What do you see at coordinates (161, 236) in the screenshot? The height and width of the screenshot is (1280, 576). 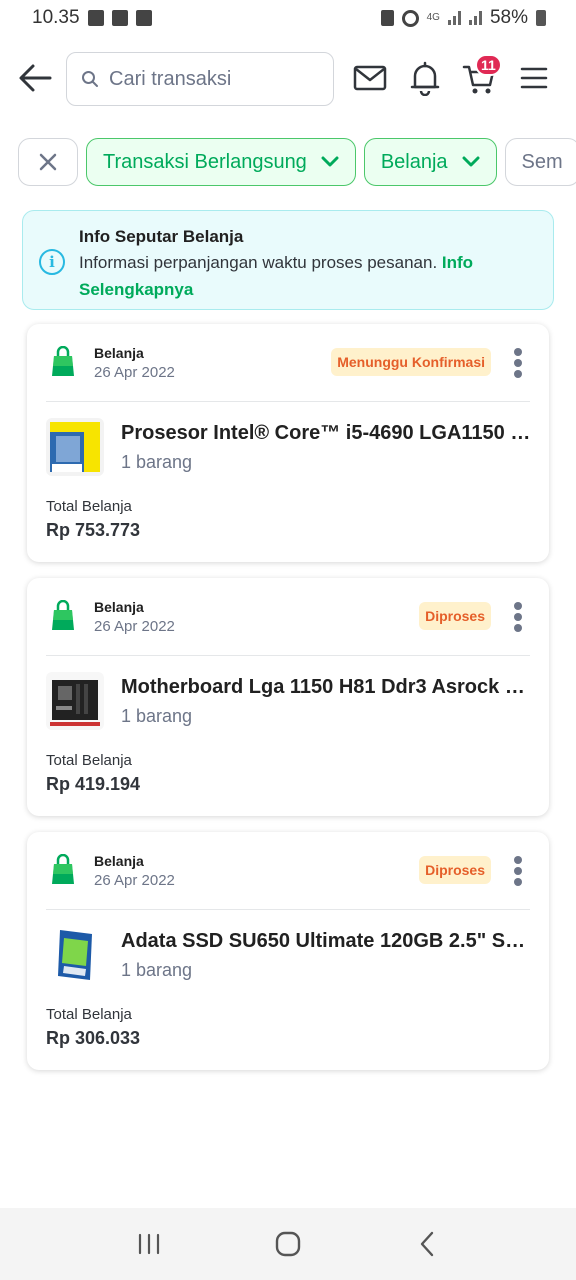 I see `info-title: Info Seputar Belanja` at bounding box center [161, 236].